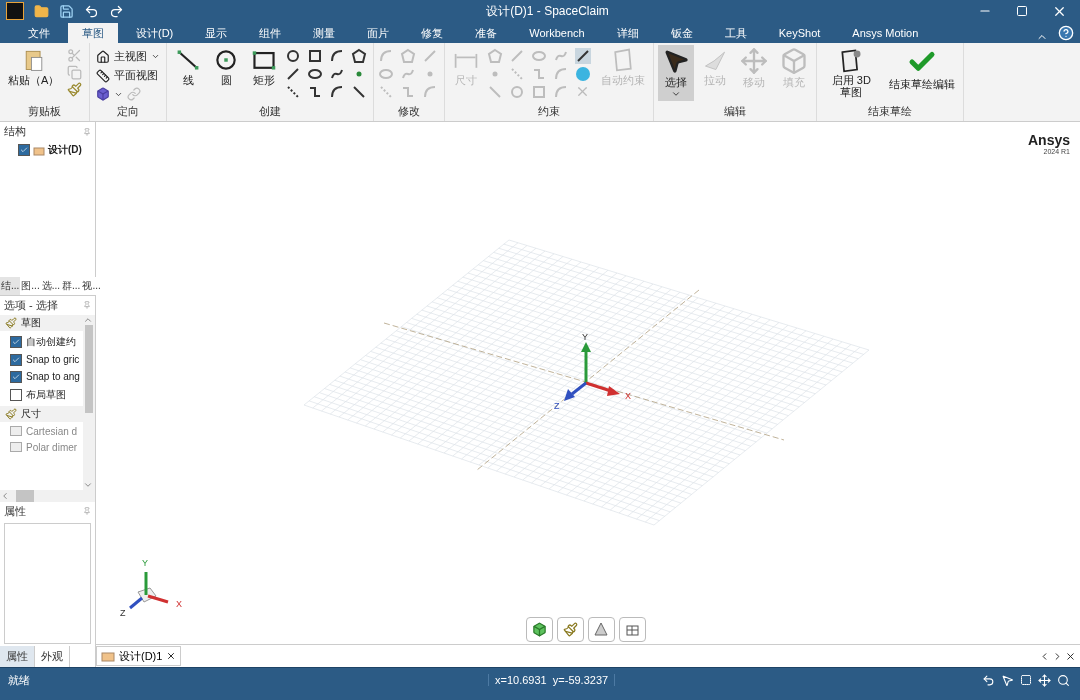 The height and width of the screenshot is (700, 1080). Describe the element at coordinates (51, 341) in the screenshot. I see `option-label: 自动创建约` at that location.